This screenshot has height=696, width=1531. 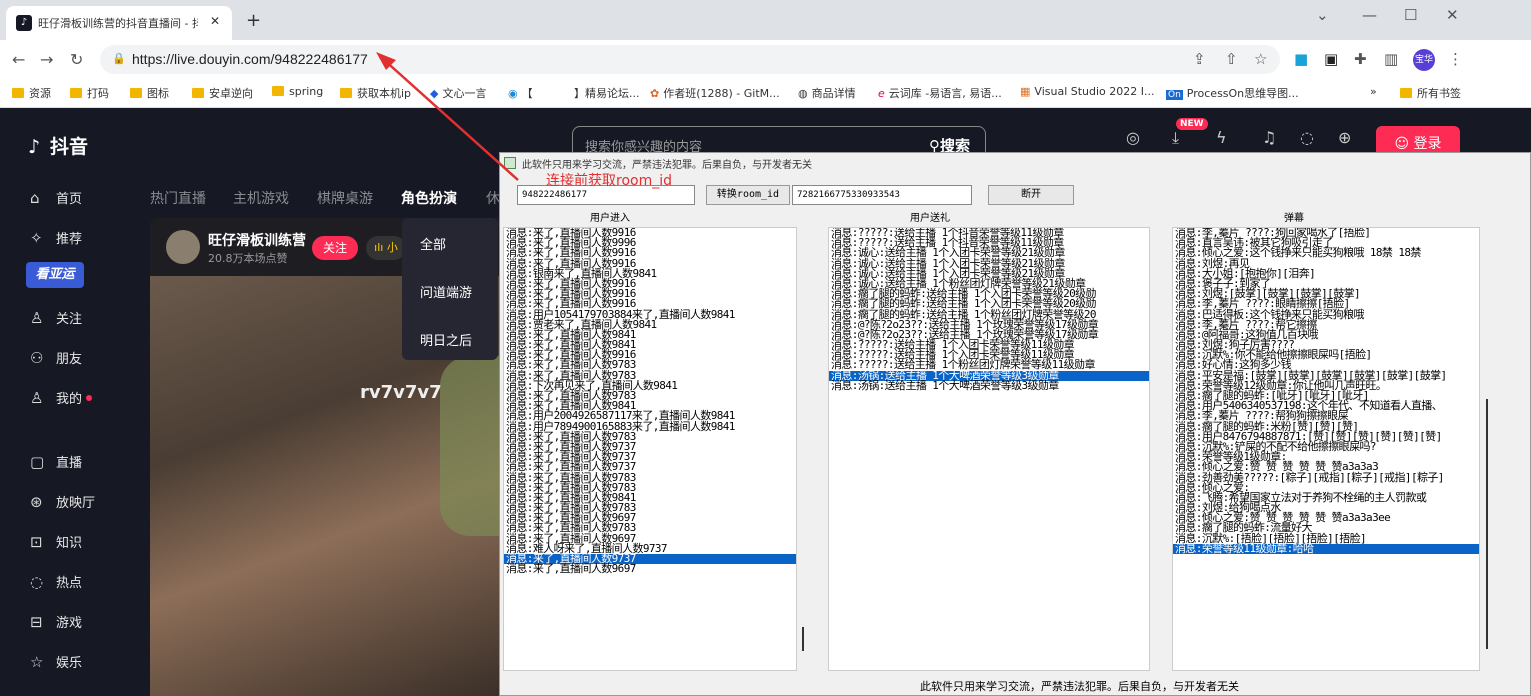 I want to click on close-window-icon: ✕, so click(x=1452, y=15).